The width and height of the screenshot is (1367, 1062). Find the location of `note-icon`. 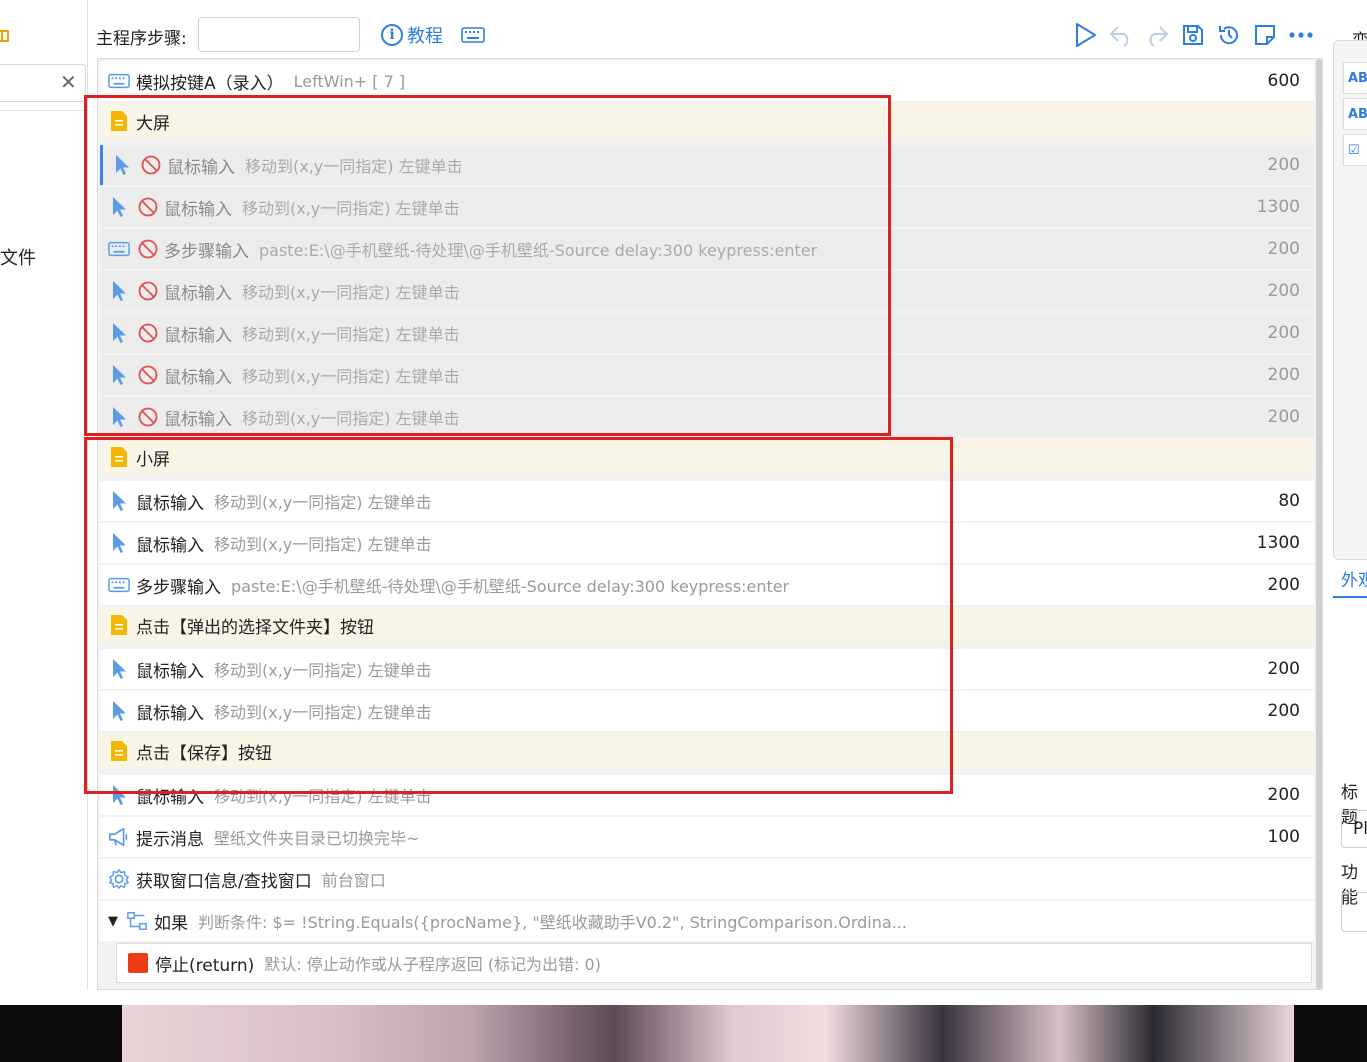

note-icon is located at coordinates (1265, 35).